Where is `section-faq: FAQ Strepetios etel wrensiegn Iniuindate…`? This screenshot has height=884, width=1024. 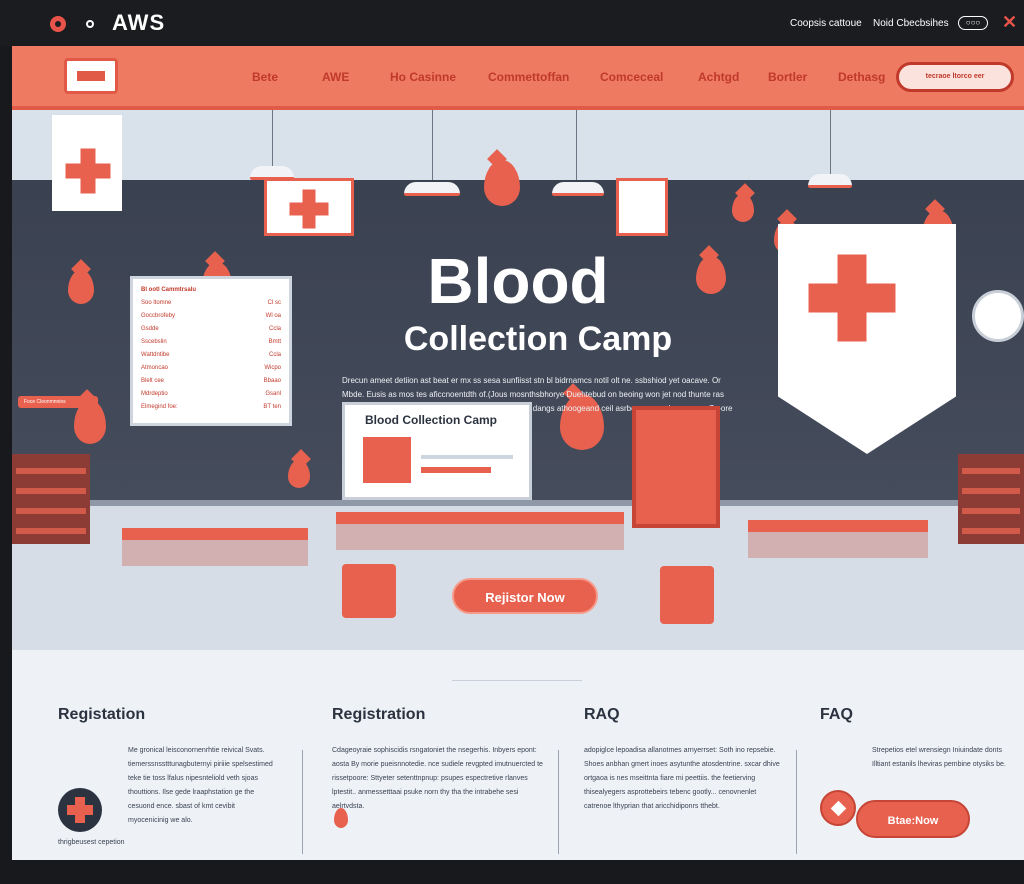 section-faq: FAQ Strepetios etel wrensiegn Iniuindate… is located at coordinates (918, 739).